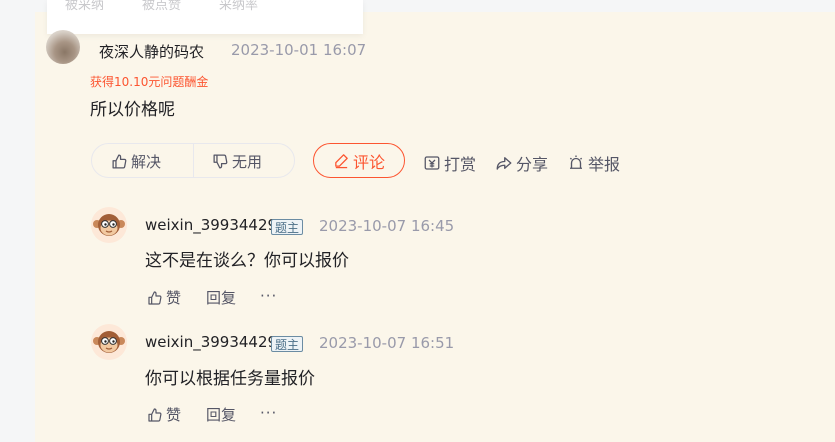 Image resolution: width=835 pixels, height=442 pixels. I want to click on reply-content: 这不是在谈么？你可以报价, so click(247, 261).